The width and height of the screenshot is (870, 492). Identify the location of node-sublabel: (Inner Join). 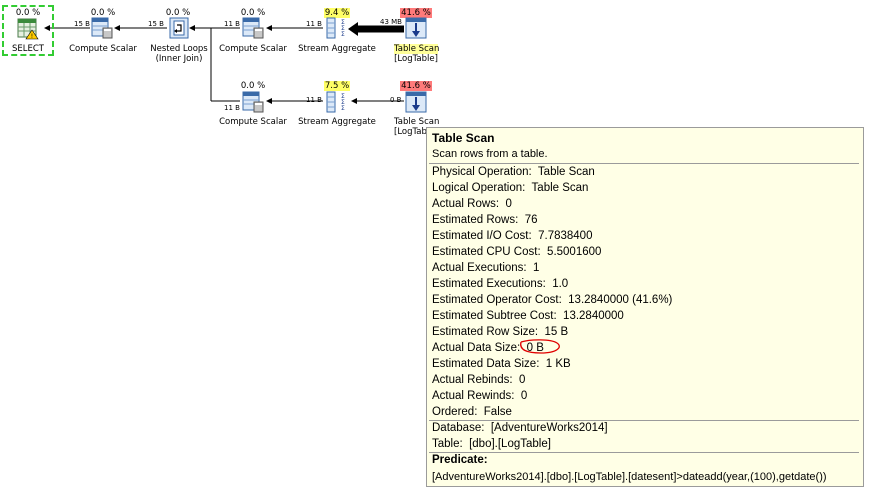
(179, 59).